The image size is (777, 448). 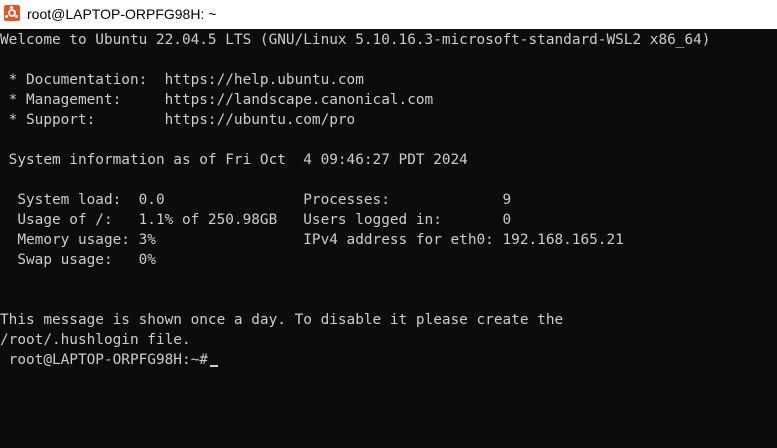 I want to click on ubuntu-icon, so click(x=12, y=13).